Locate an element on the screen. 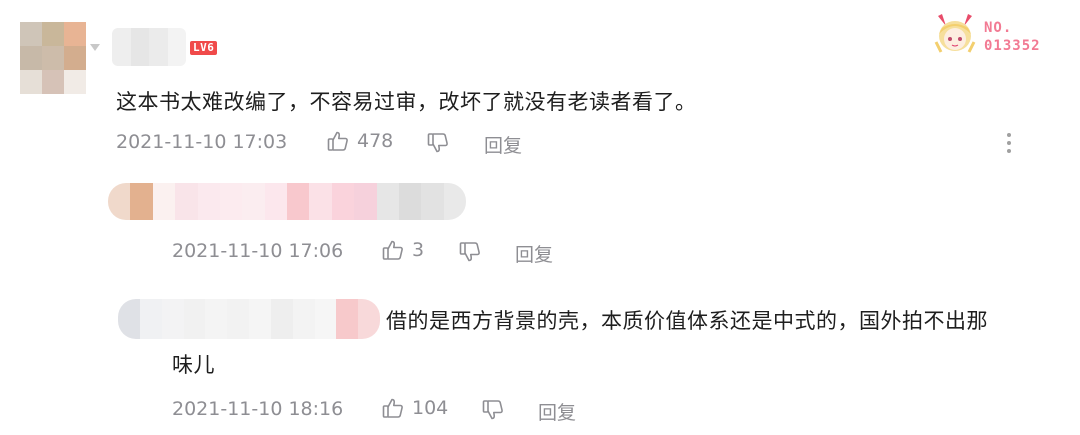 The width and height of the screenshot is (1080, 435). comment-timestamp: 2021-11-10 17:03 is located at coordinates (202, 142).